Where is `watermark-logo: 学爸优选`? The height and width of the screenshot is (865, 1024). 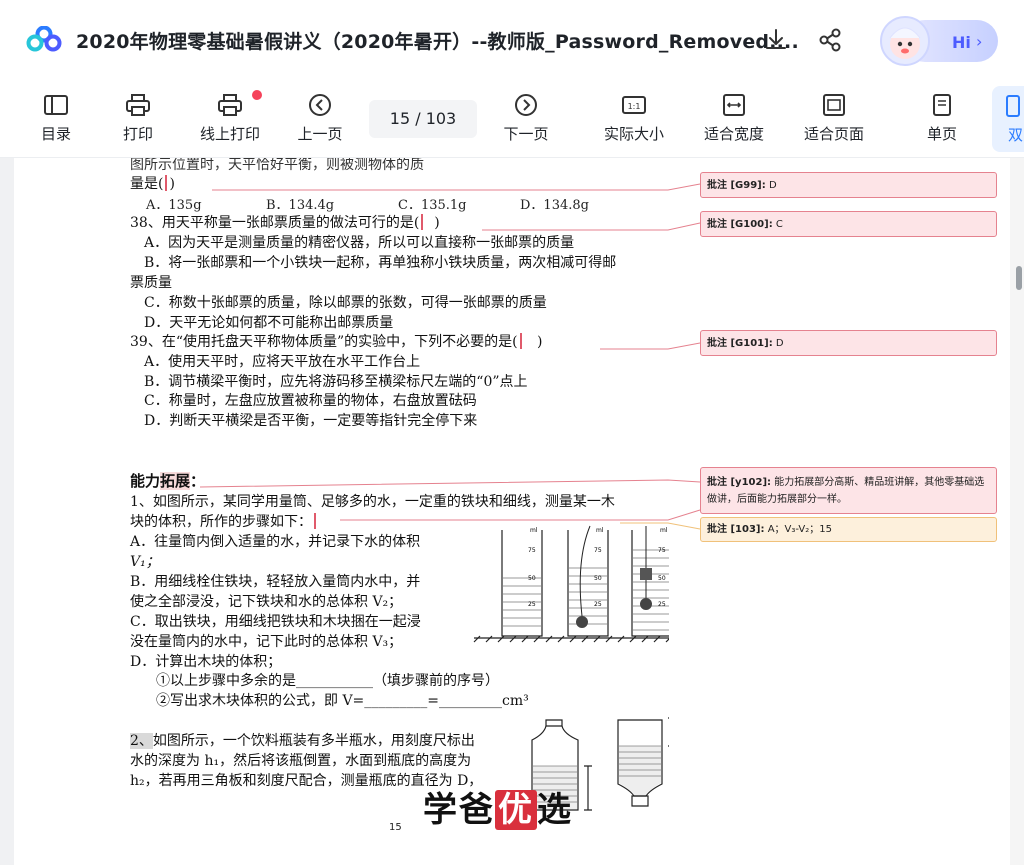 watermark-logo: 学爸优选 is located at coordinates (498, 806).